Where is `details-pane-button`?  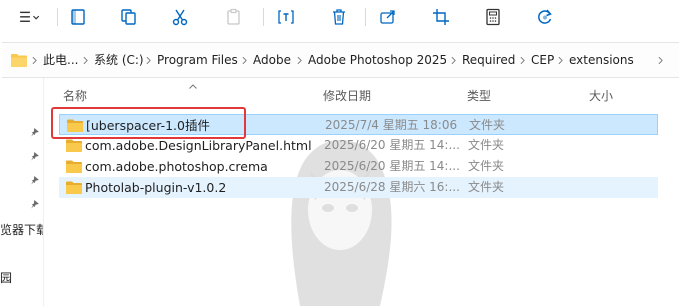 details-pane-button is located at coordinates (78, 17).